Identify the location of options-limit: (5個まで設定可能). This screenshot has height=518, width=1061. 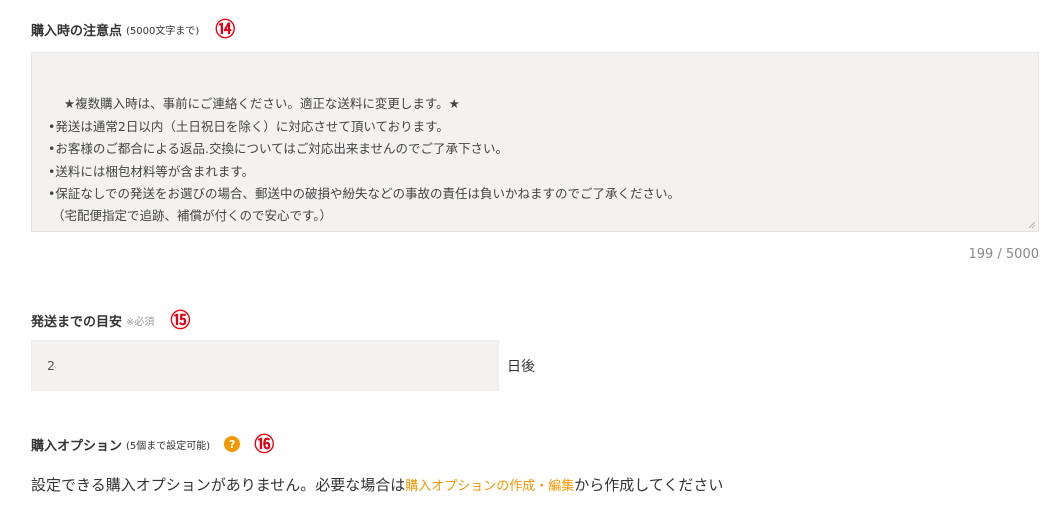
(168, 446).